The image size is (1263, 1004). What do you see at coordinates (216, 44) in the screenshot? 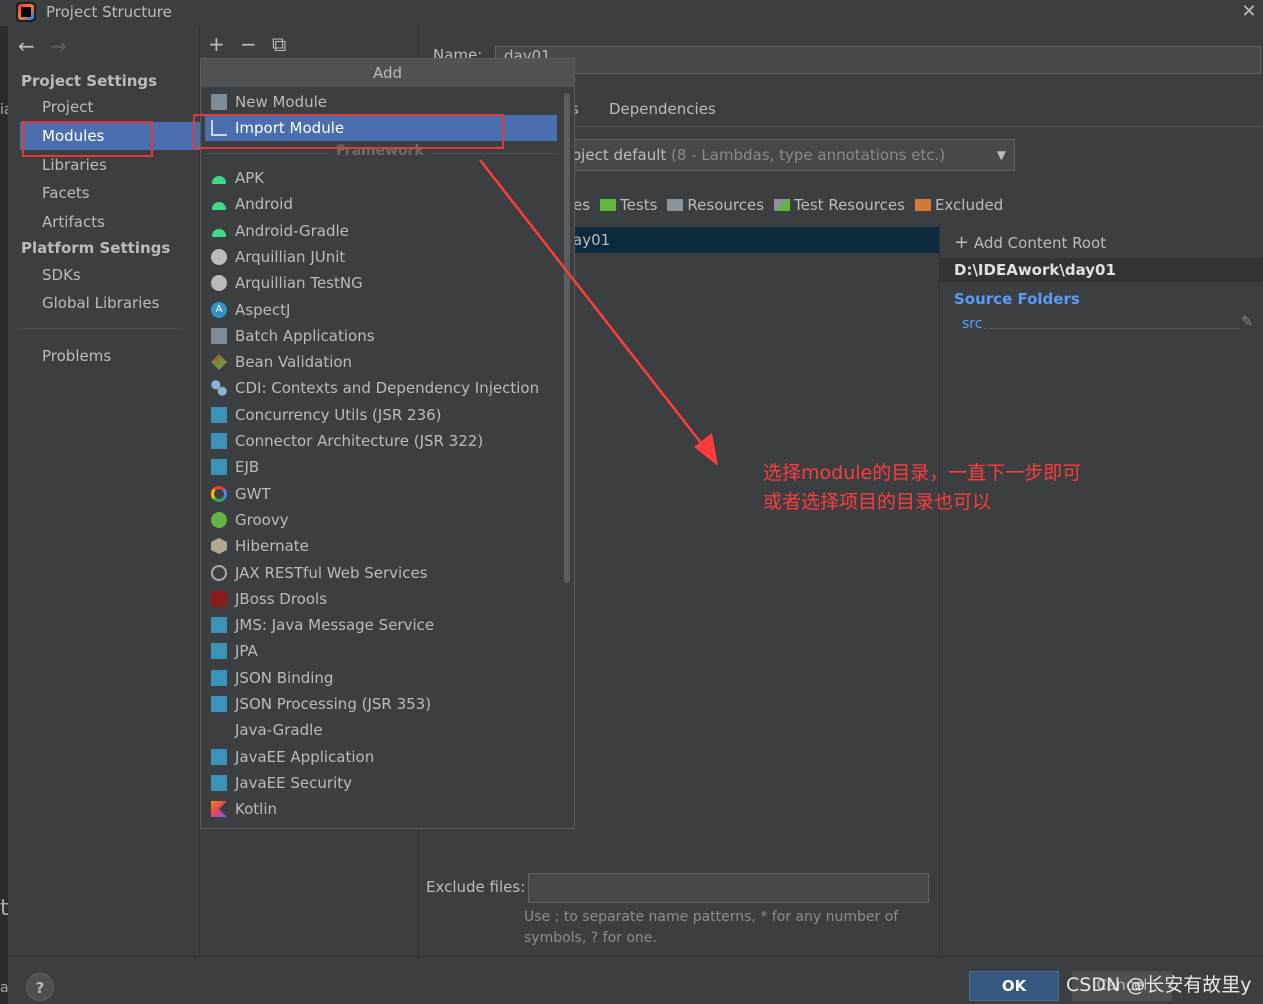
I see `add-icon: +` at bounding box center [216, 44].